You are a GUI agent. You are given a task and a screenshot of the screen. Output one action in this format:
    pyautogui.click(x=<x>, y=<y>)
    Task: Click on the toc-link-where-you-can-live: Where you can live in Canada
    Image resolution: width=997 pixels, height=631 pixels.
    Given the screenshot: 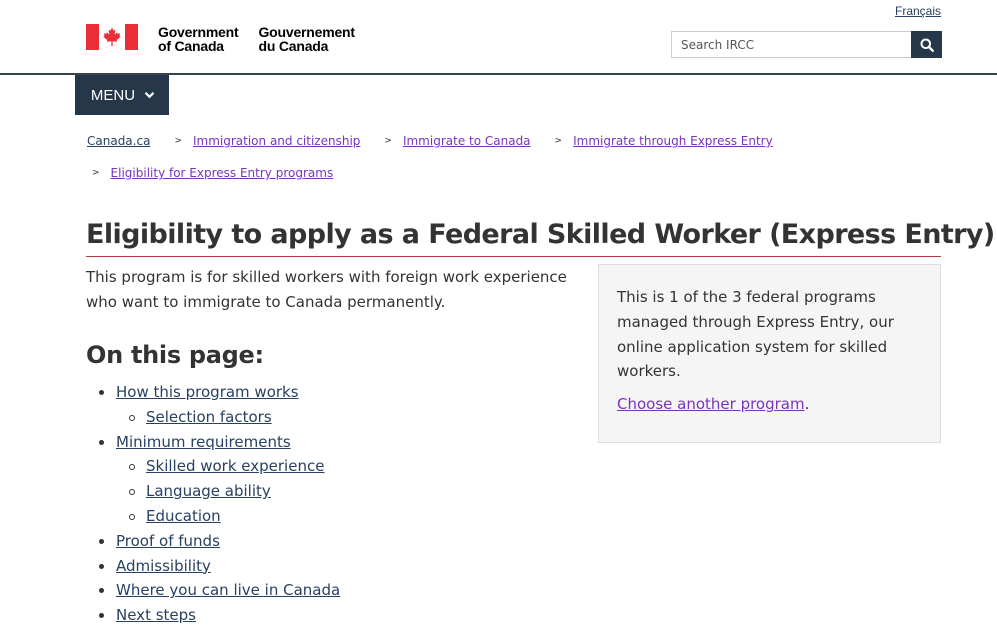 What is the action you would take?
    pyautogui.click(x=228, y=590)
    